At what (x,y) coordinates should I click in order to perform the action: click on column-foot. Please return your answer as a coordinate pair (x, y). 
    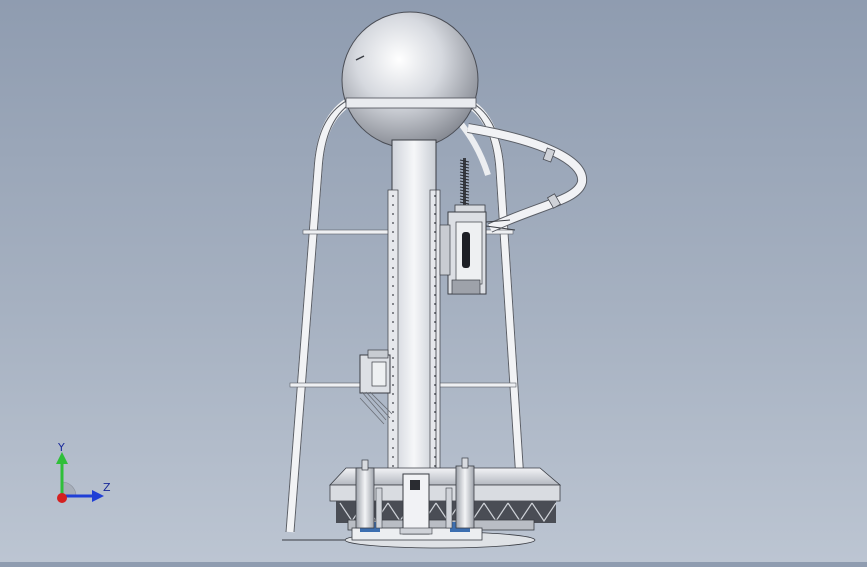
    Looking at the image, I should click on (416, 504).